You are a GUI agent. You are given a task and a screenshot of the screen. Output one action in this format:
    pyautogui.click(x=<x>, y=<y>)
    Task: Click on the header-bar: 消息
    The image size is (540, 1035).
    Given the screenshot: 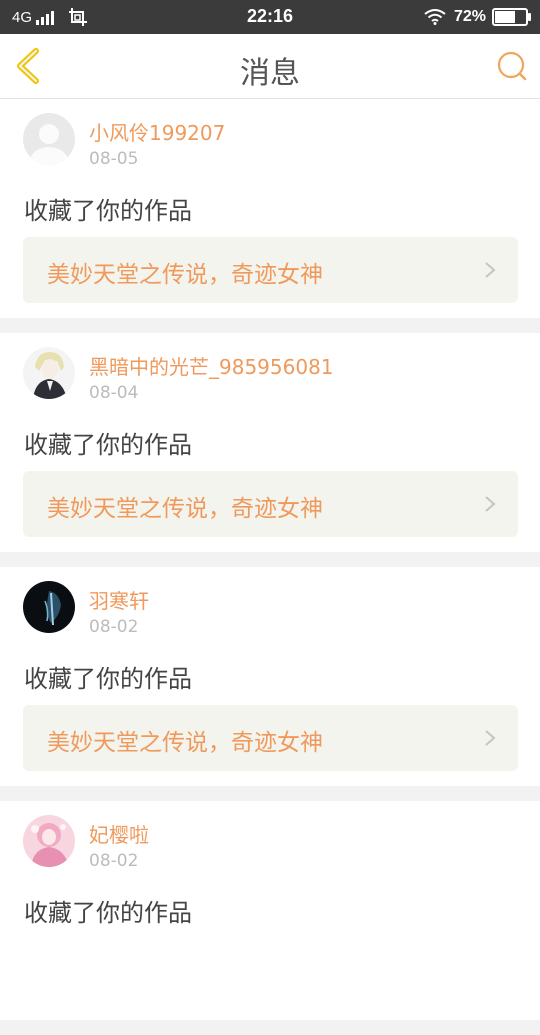 What is the action you would take?
    pyautogui.click(x=270, y=66)
    